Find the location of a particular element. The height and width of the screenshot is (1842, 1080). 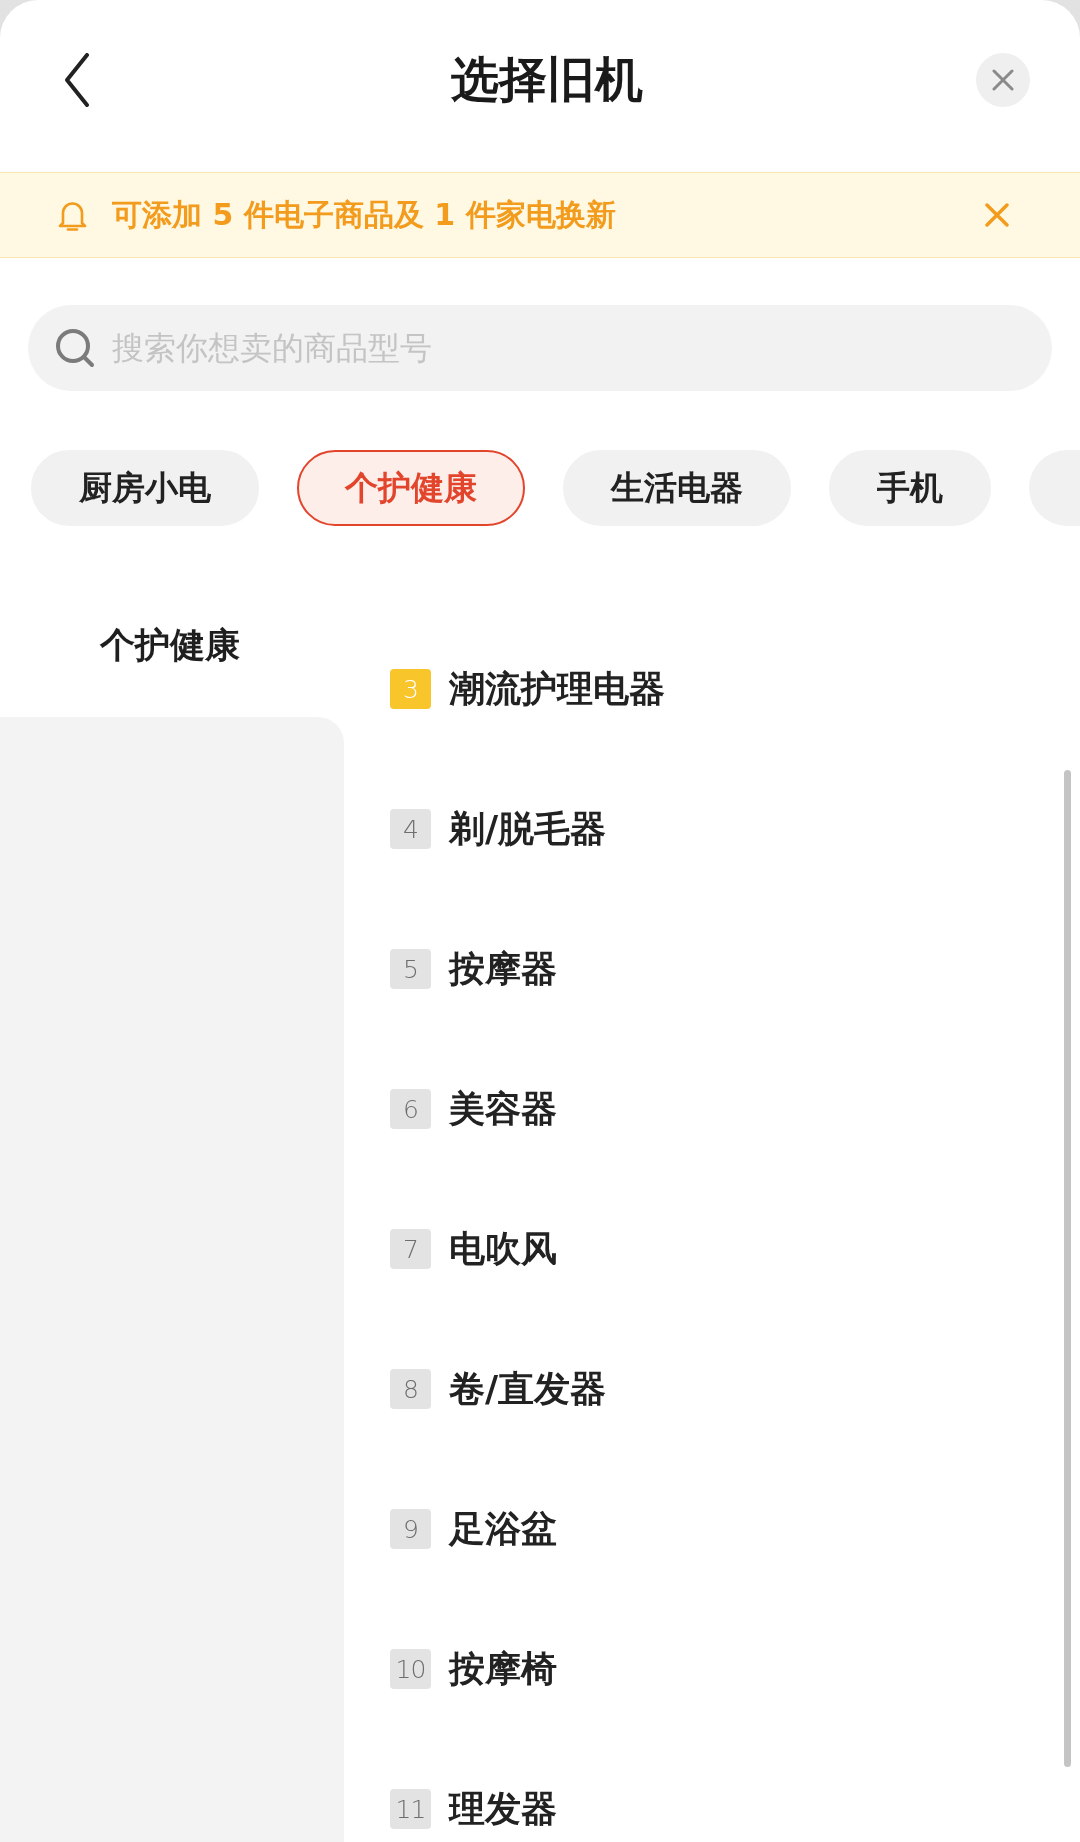

product-type-item: 电吹风 is located at coordinates (503, 1249).